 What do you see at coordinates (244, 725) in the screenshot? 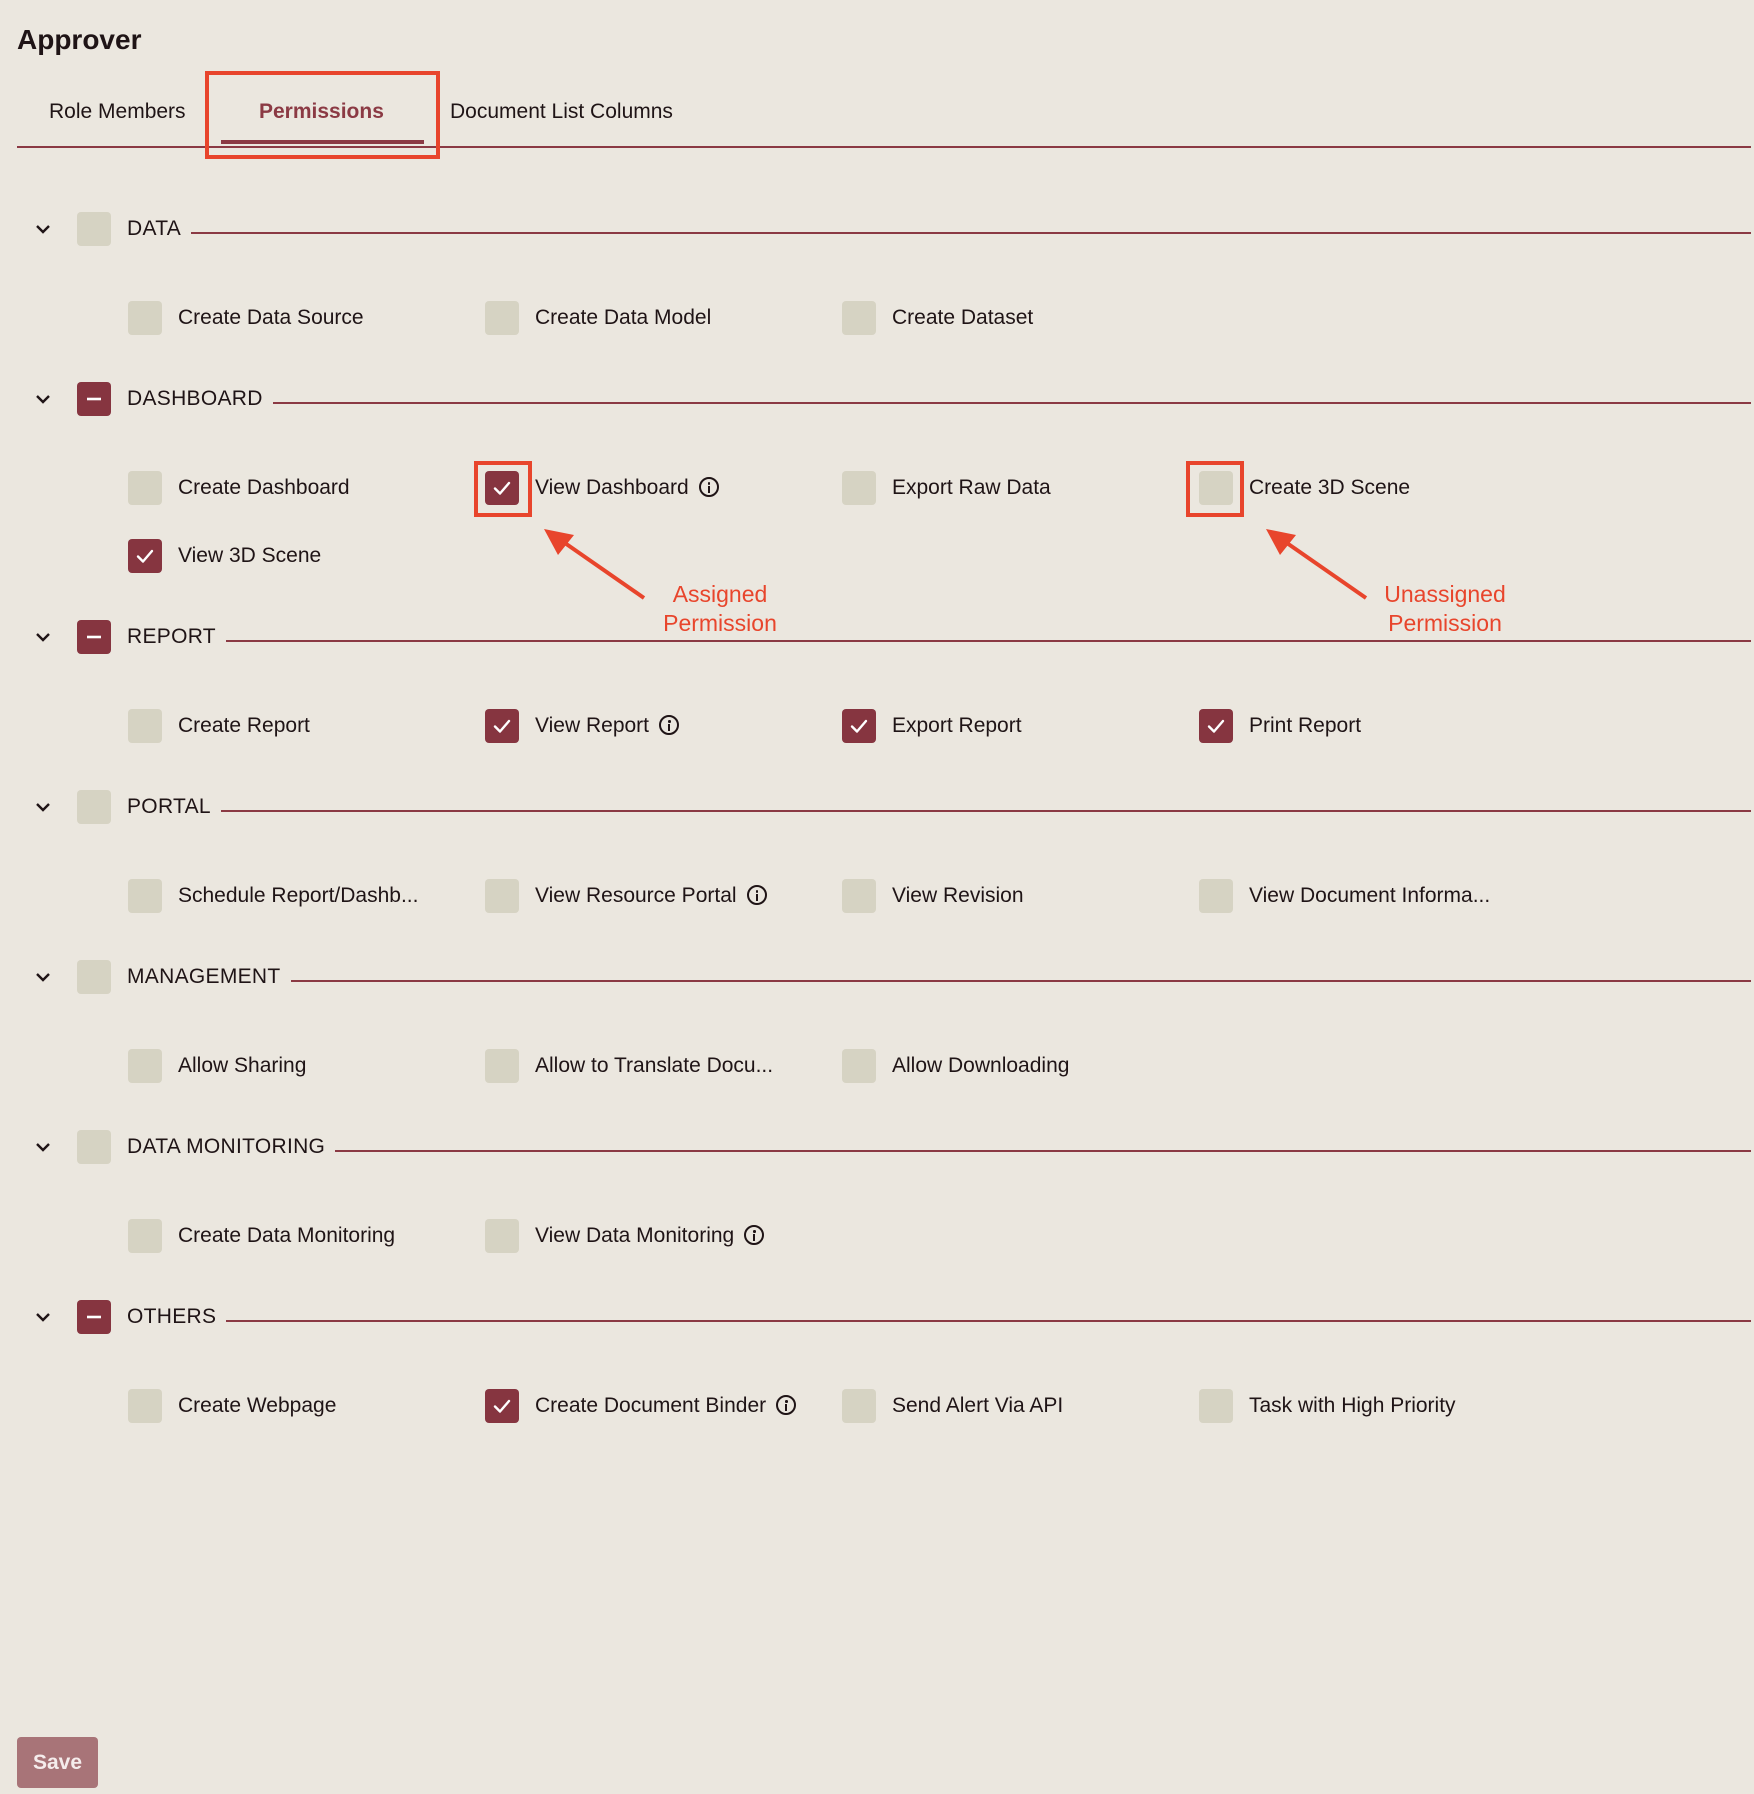
I see `permission-label-text: Create Report` at bounding box center [244, 725].